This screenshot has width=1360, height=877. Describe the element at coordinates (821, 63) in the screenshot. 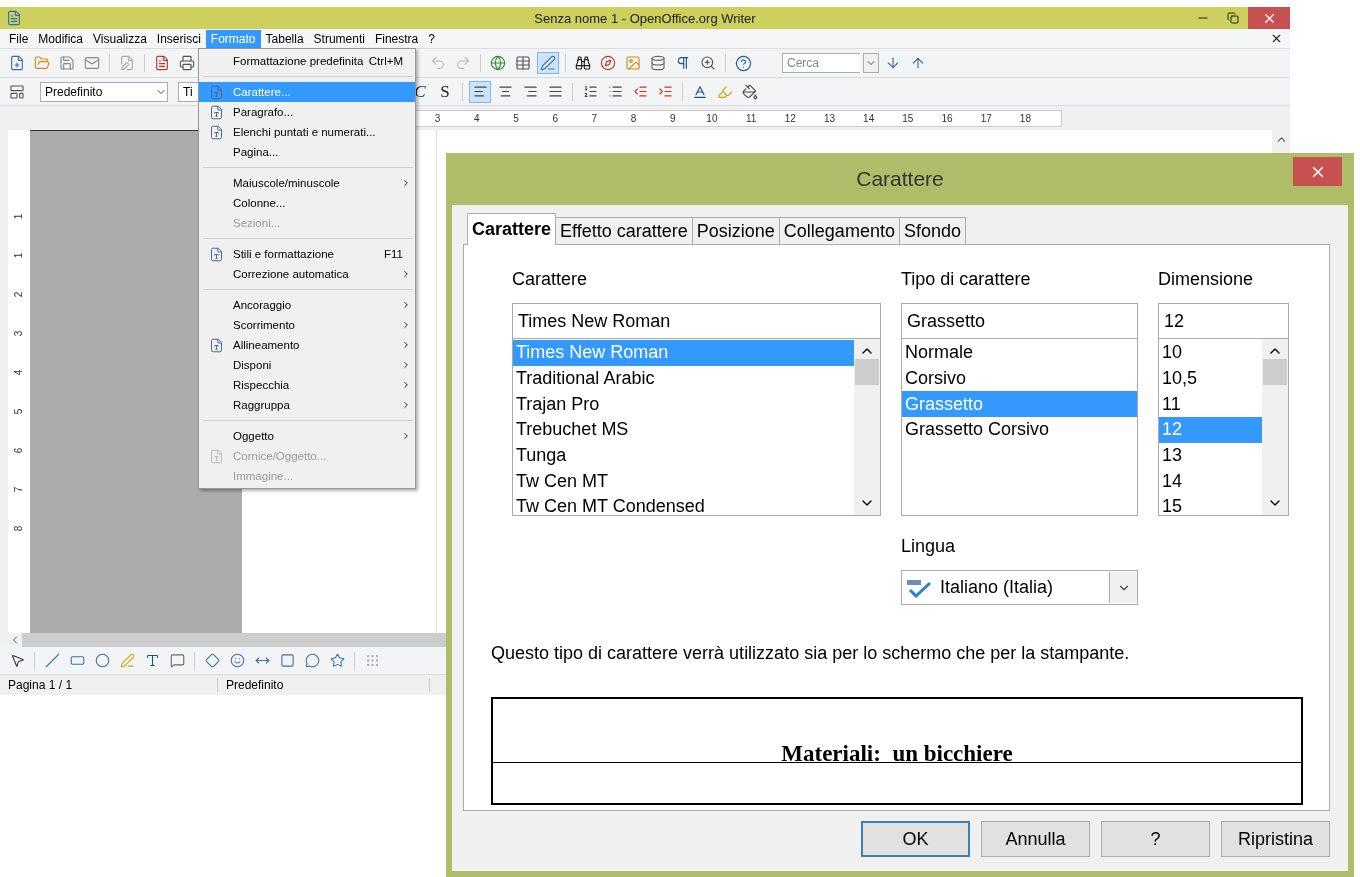

I see `search-field: Cerca` at that location.